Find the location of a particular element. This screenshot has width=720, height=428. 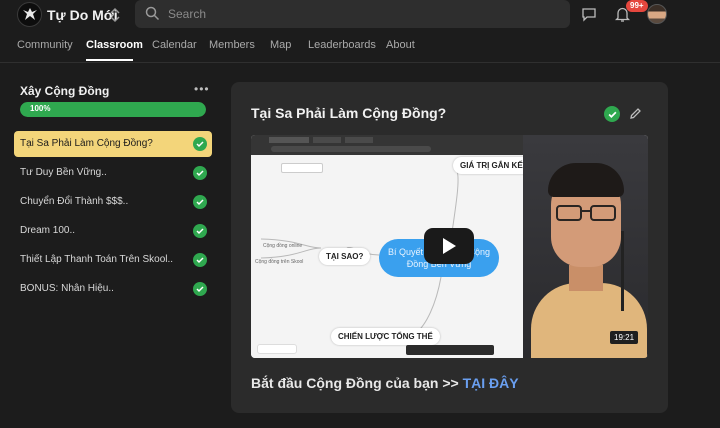

search-bar is located at coordinates (352, 14).